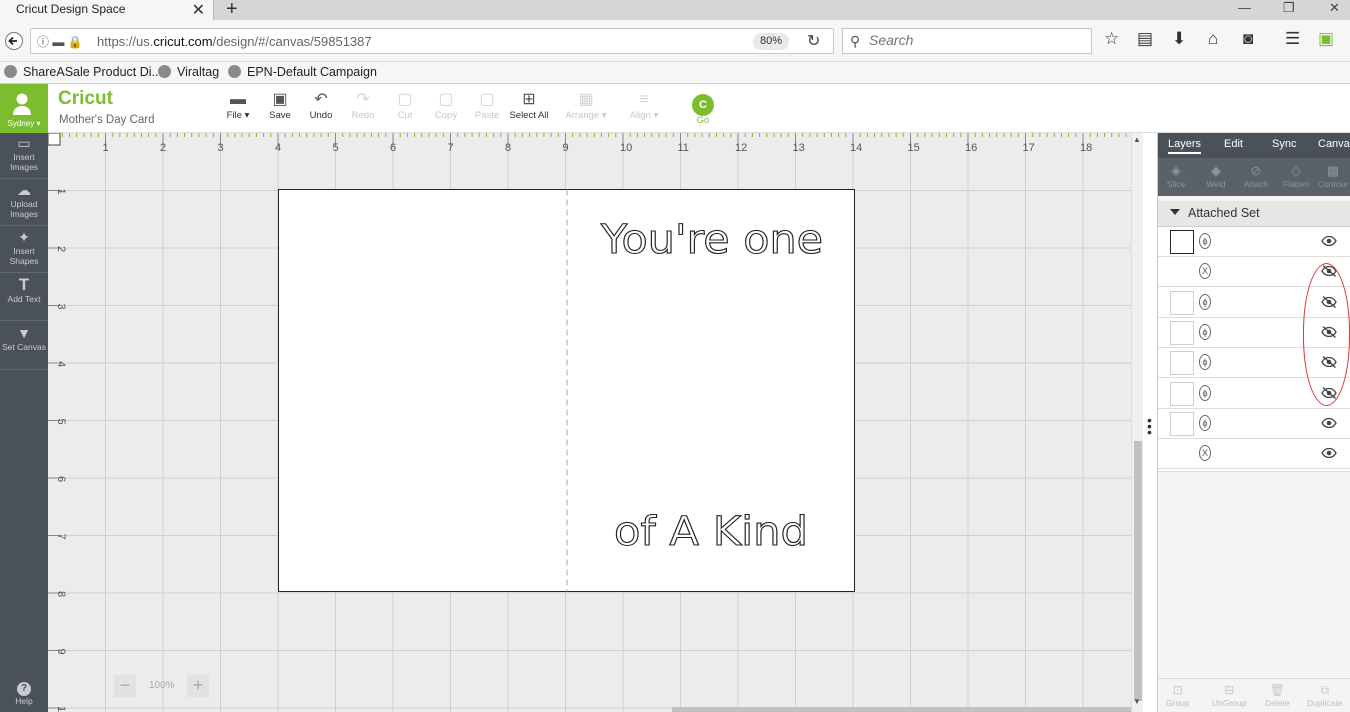 The width and height of the screenshot is (1350, 712). I want to click on save-button: ▣ Save, so click(280, 105).